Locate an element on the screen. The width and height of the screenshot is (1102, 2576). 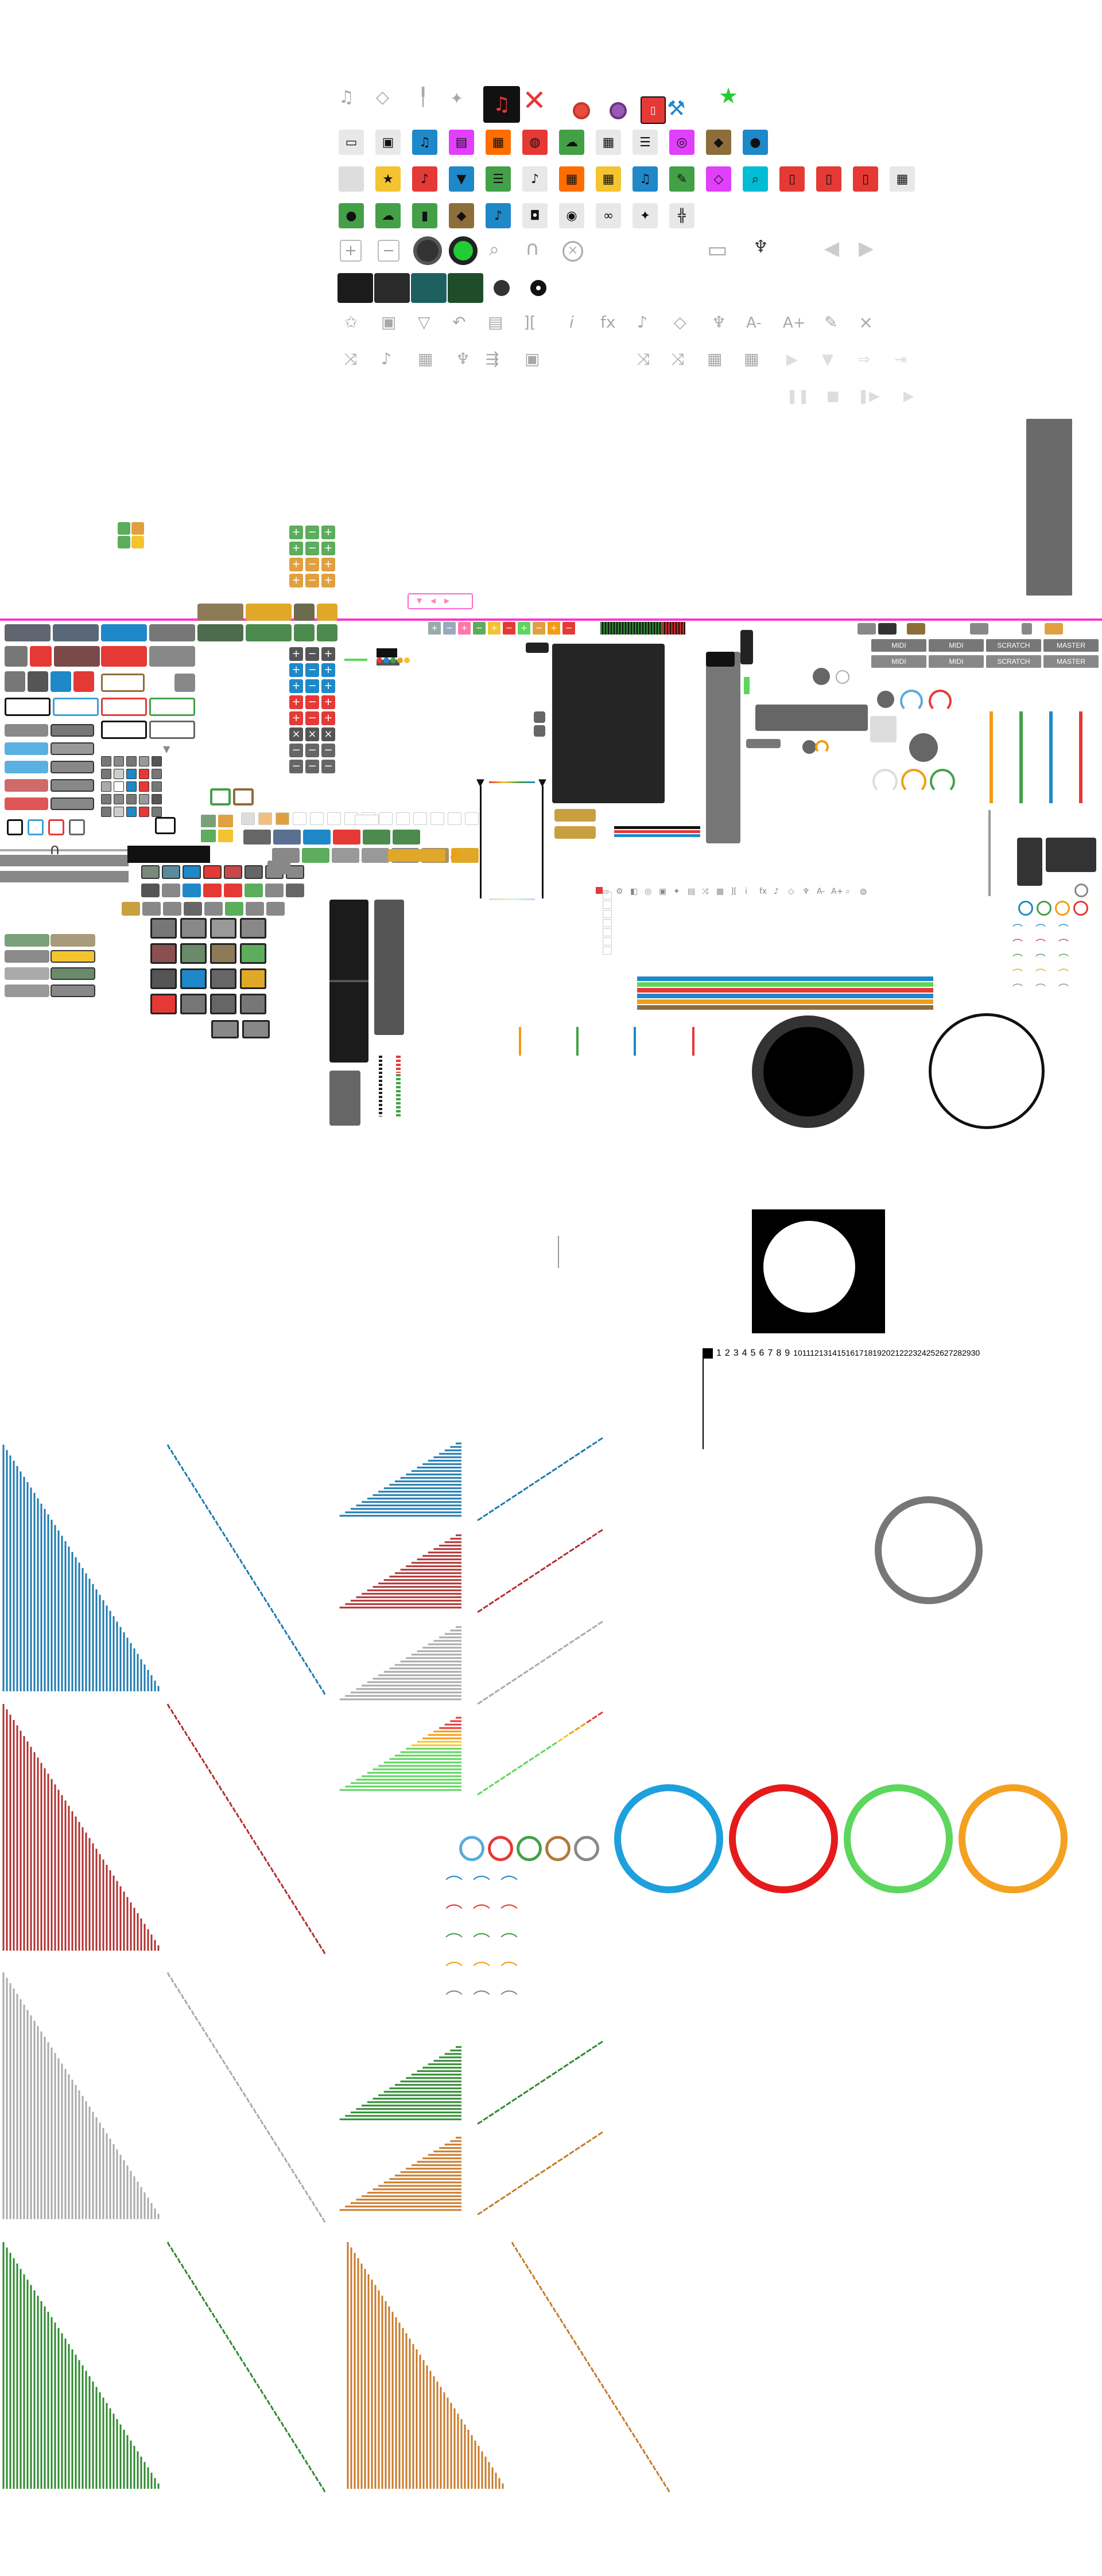
gold-dropdown is located at coordinates (575, 832).